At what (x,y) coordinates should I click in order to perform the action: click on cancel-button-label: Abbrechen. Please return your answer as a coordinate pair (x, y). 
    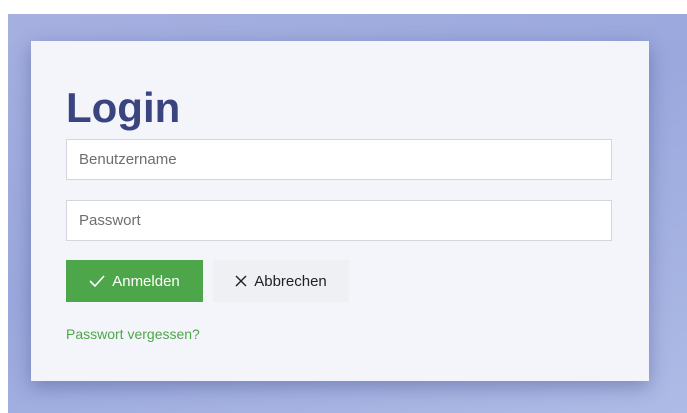
    Looking at the image, I should click on (290, 281).